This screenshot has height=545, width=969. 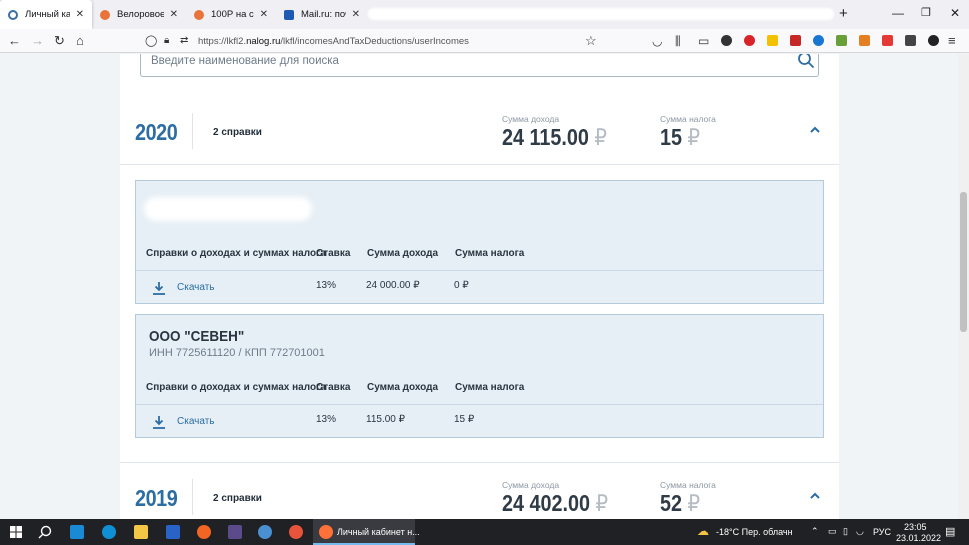 I want to click on search-field, so click(x=479, y=65).